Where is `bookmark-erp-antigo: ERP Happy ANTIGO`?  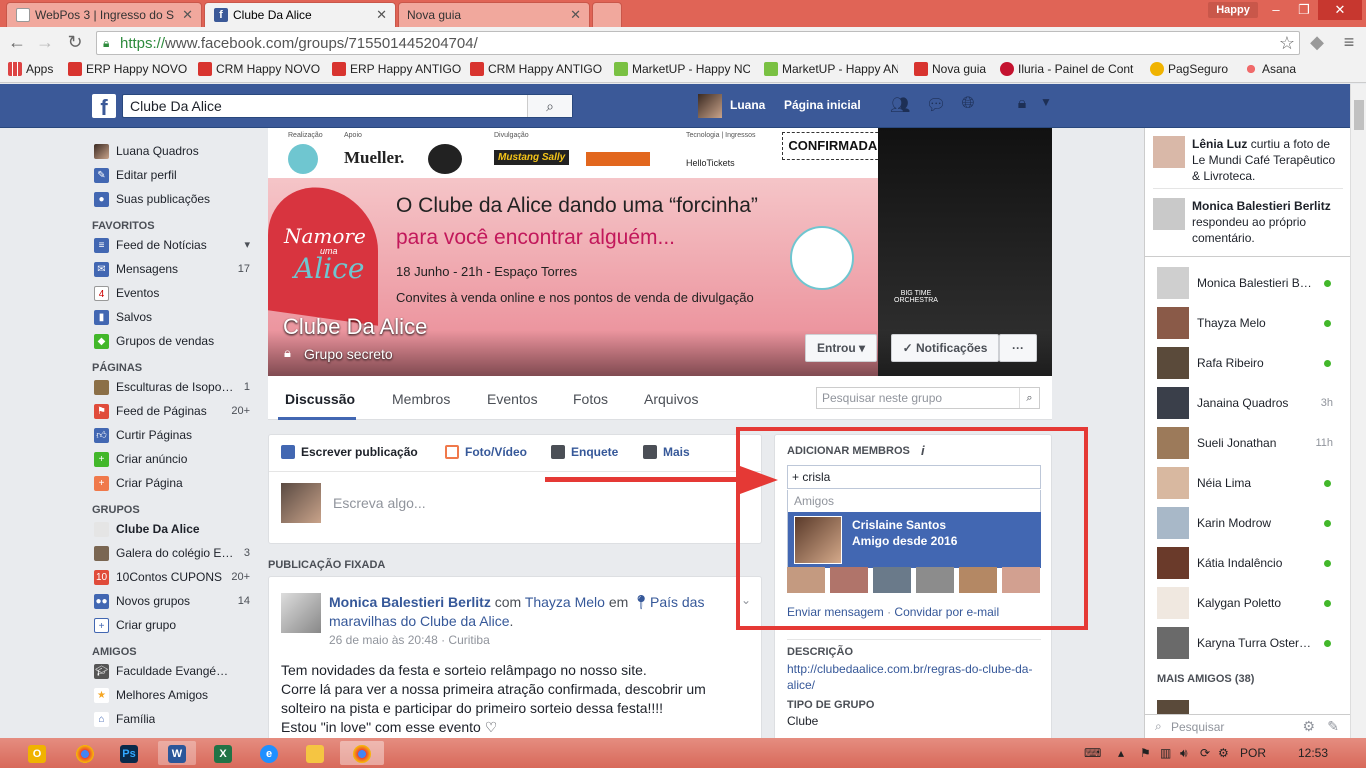
bookmark-erp-antigo: ERP Happy ANTIGO is located at coordinates (397, 69).